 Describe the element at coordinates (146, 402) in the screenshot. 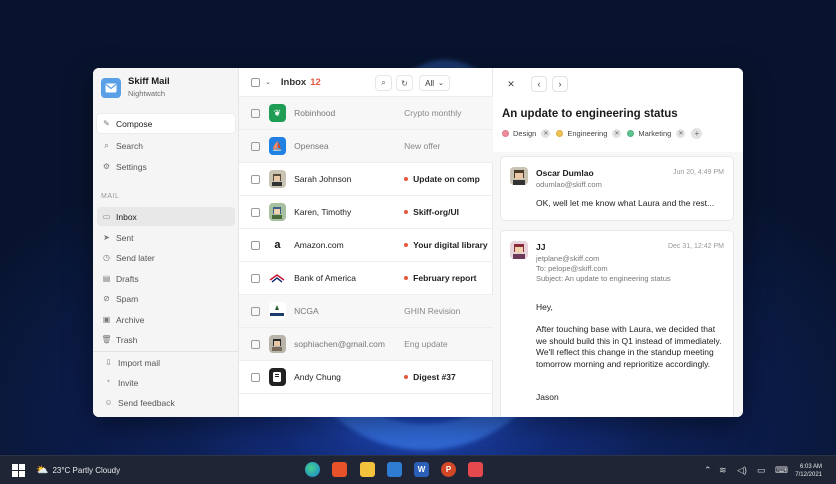

I see `sidebar-footer-label: Send feedback` at that location.